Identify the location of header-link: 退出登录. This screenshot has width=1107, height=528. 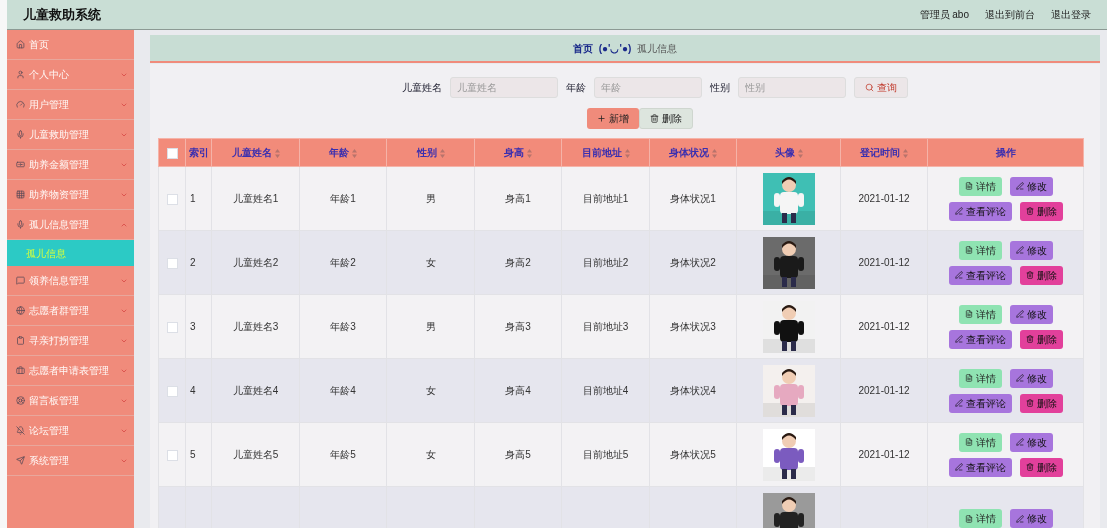
(1071, 14).